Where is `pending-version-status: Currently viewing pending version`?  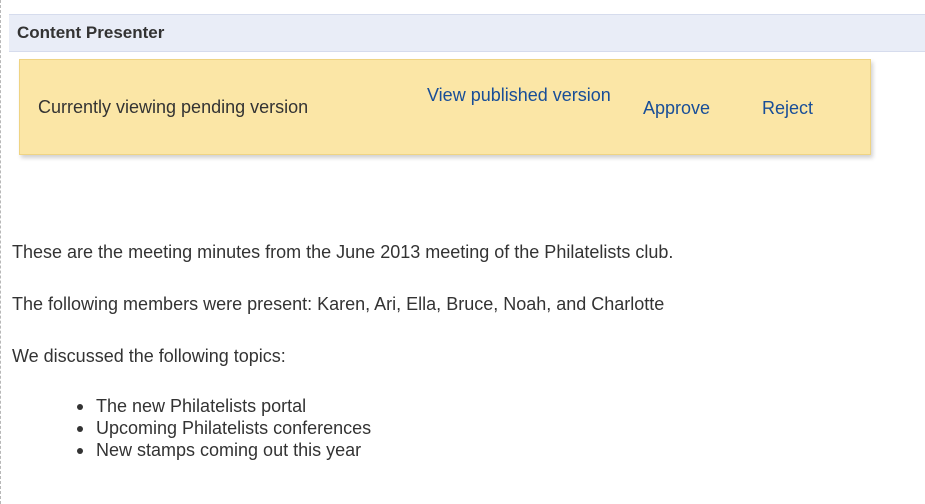
pending-version-status: Currently viewing pending version is located at coordinates (173, 107).